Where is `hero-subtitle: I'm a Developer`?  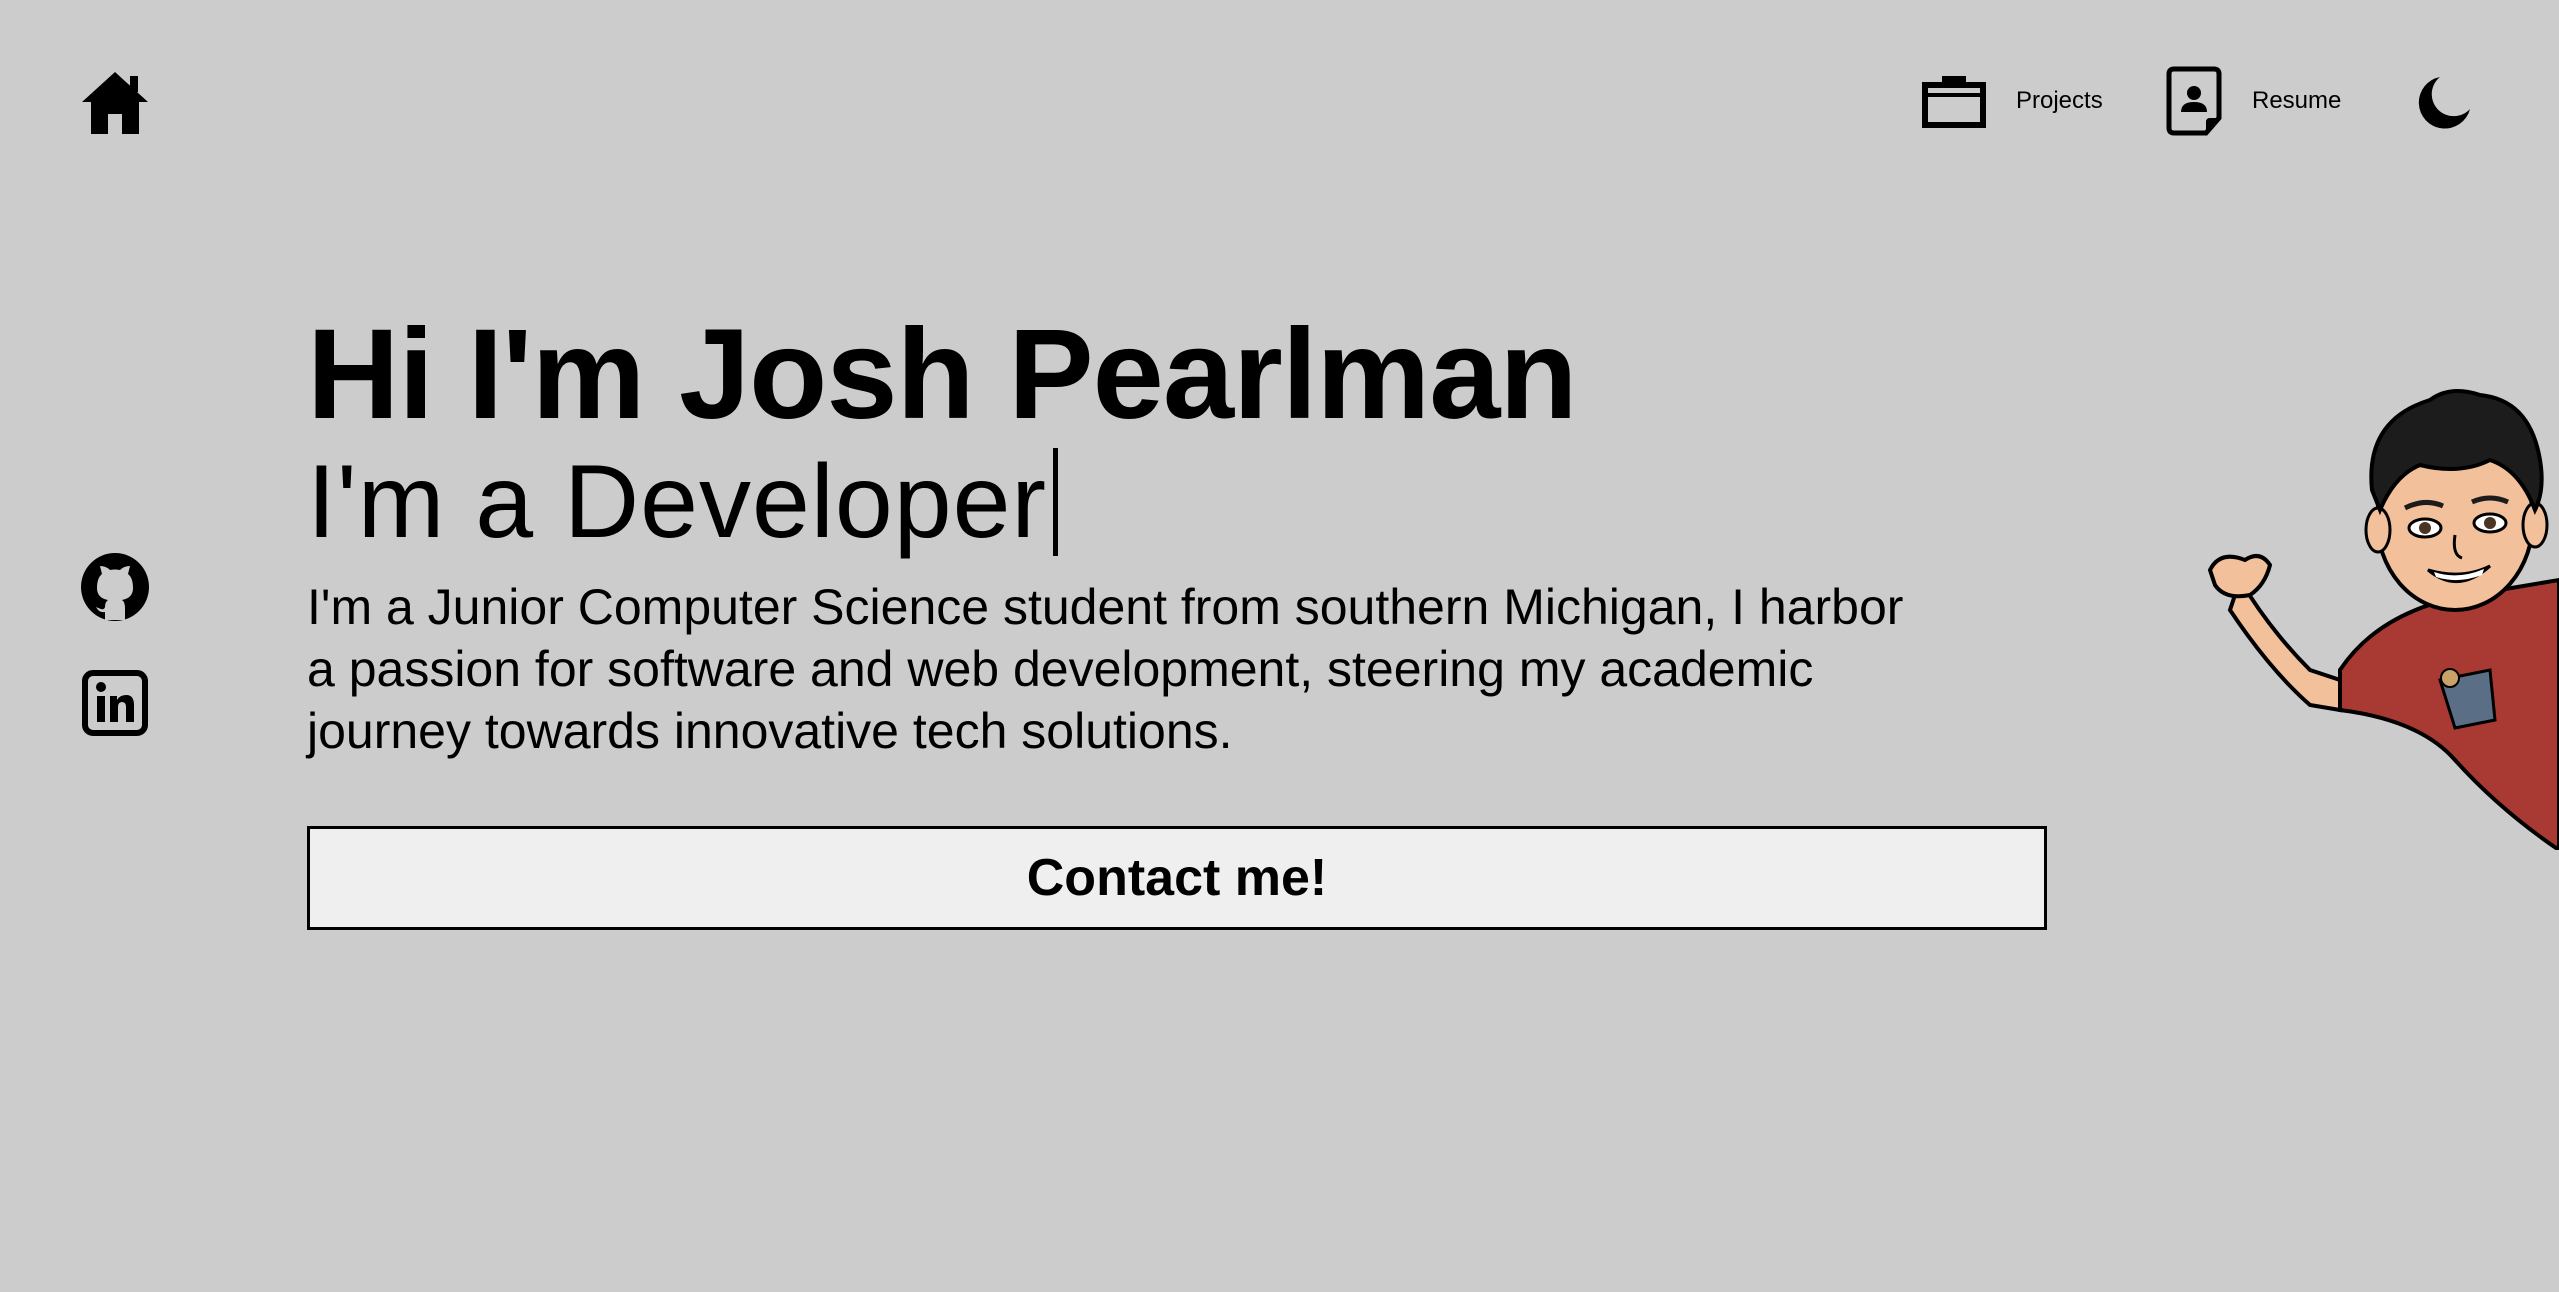
hero-subtitle: I'm a Developer is located at coordinates (1177, 502).